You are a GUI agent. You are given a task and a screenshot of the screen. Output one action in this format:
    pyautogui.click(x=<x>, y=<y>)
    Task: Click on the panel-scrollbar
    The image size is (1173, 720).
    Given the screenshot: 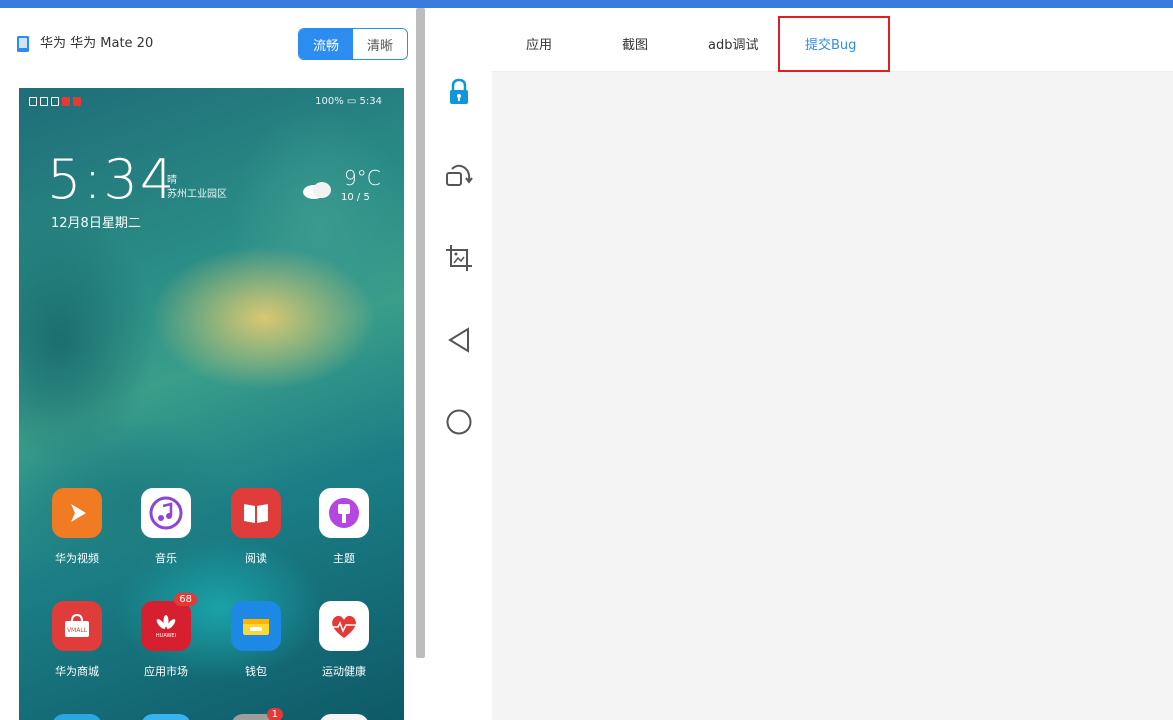 What is the action you would take?
    pyautogui.click(x=420, y=333)
    